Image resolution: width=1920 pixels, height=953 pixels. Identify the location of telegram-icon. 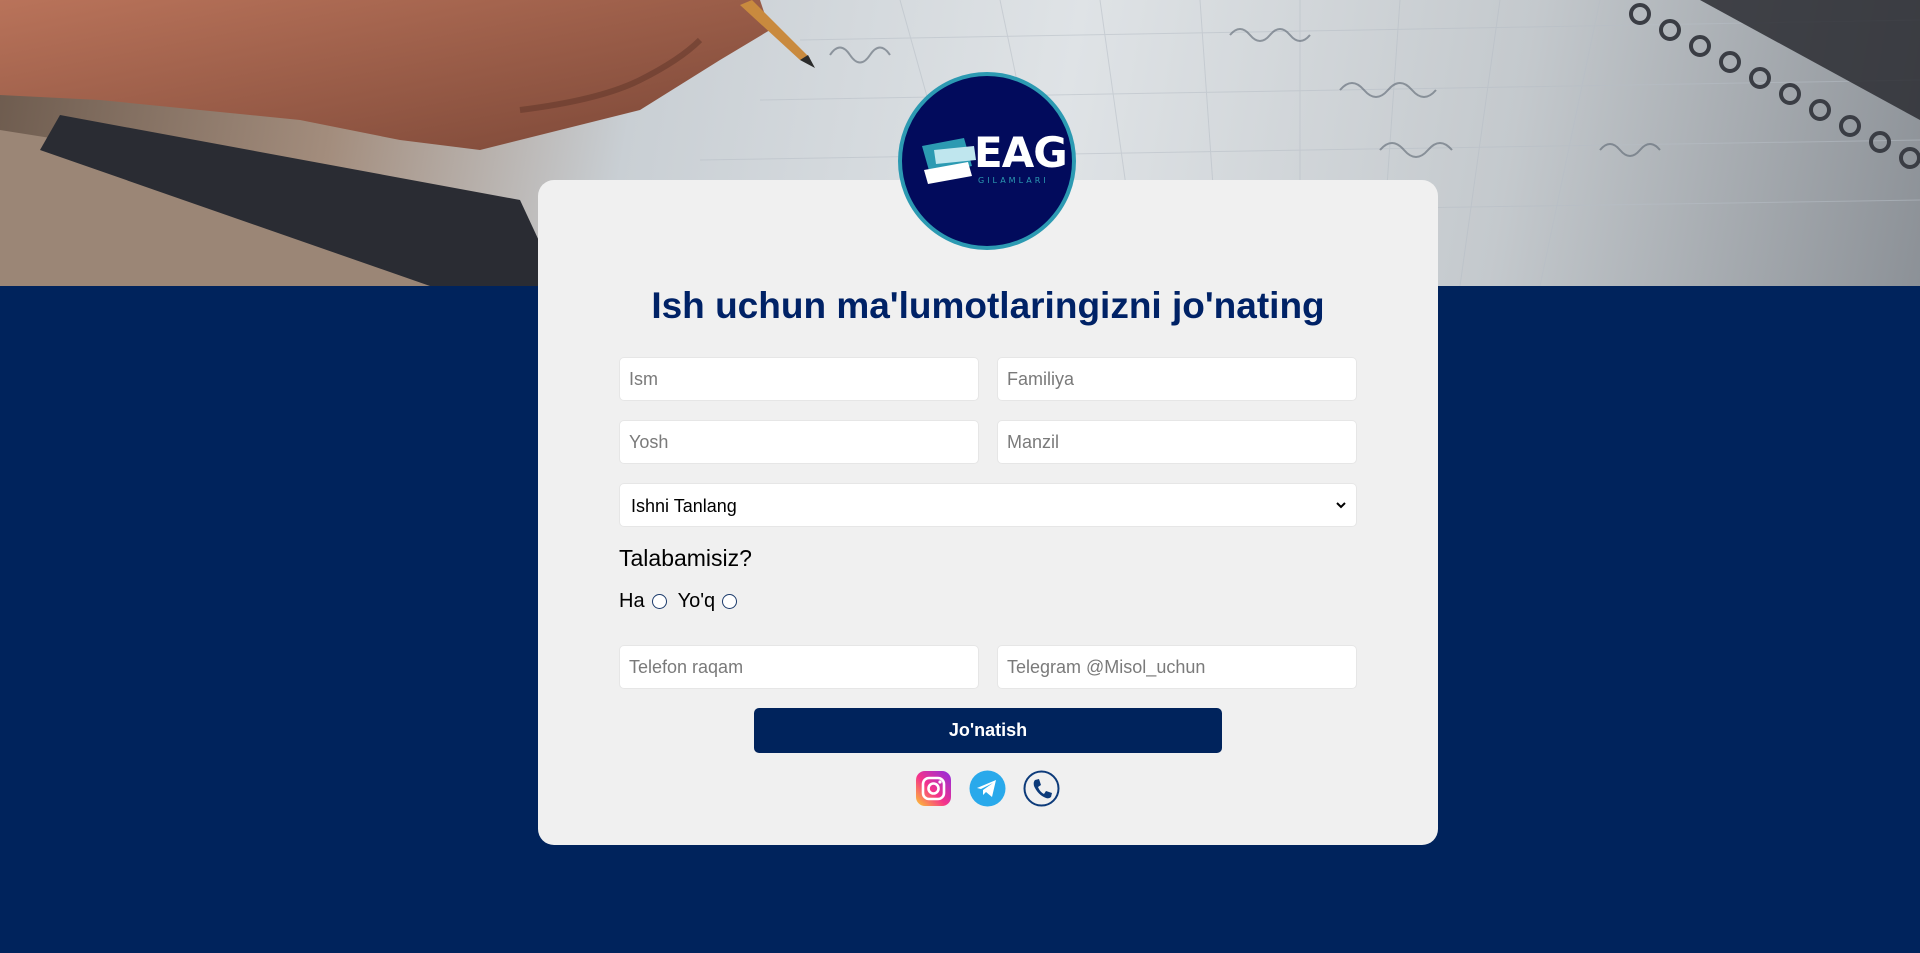
(987, 788).